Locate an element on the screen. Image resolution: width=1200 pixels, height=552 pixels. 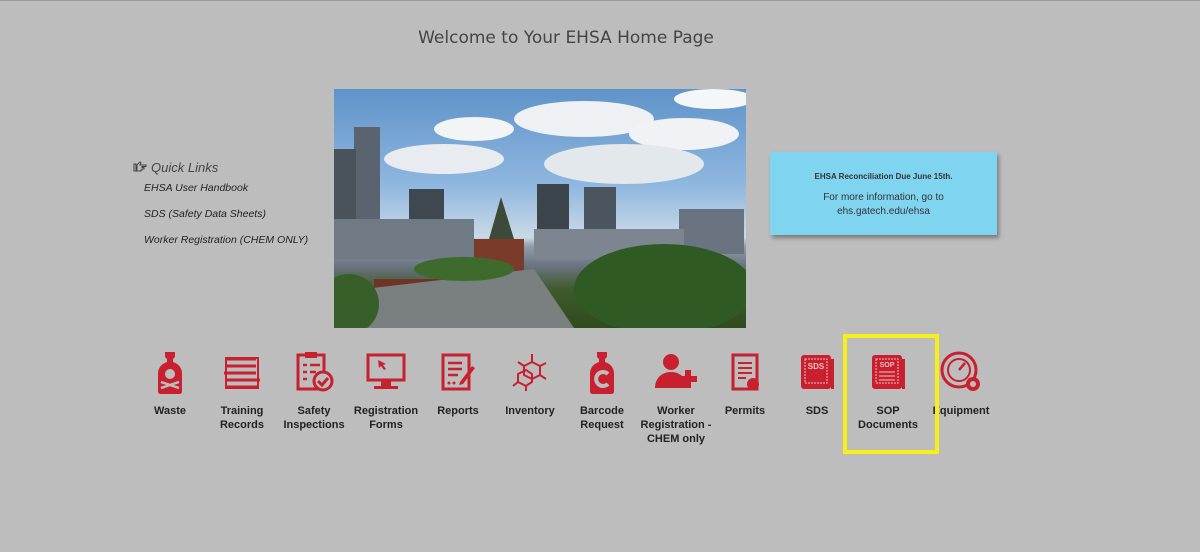
tile-training-records: Training Records is located at coordinates (242, 391).